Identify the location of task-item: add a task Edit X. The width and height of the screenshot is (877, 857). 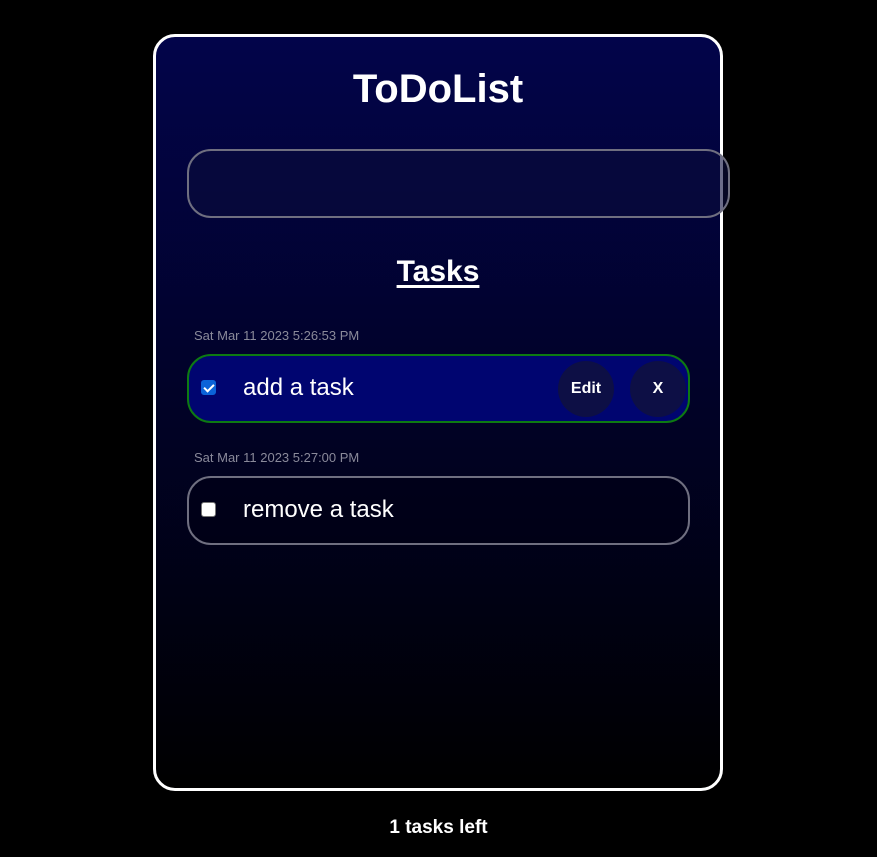
(438, 388).